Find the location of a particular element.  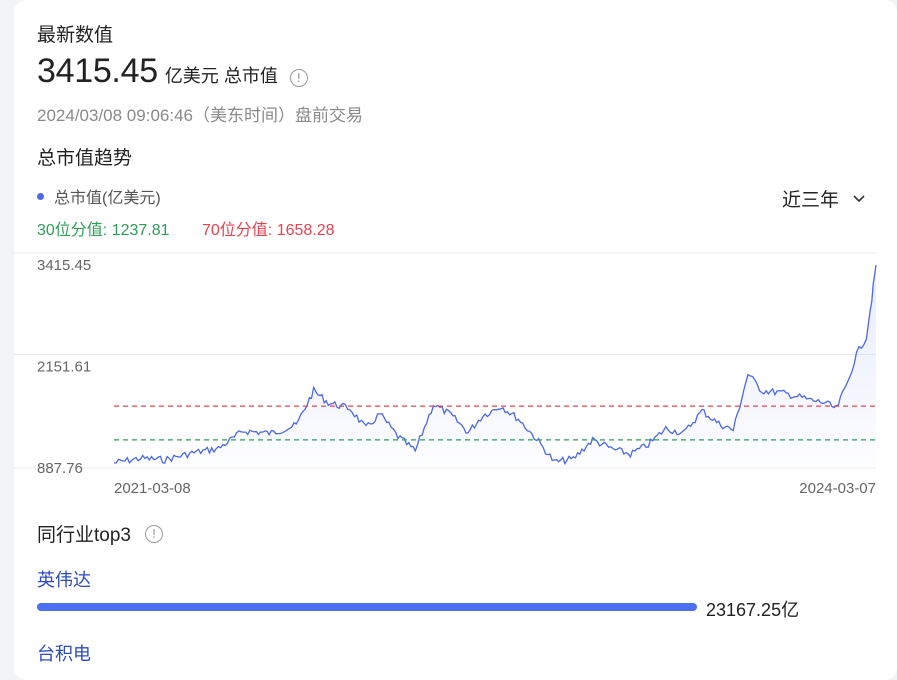

latest-value-heading: 最新数值 is located at coordinates (75, 35).